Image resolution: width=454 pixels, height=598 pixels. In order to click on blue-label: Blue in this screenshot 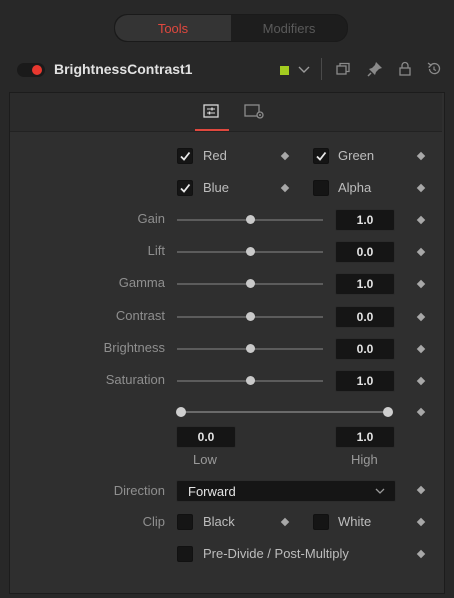, I will do `click(216, 187)`.